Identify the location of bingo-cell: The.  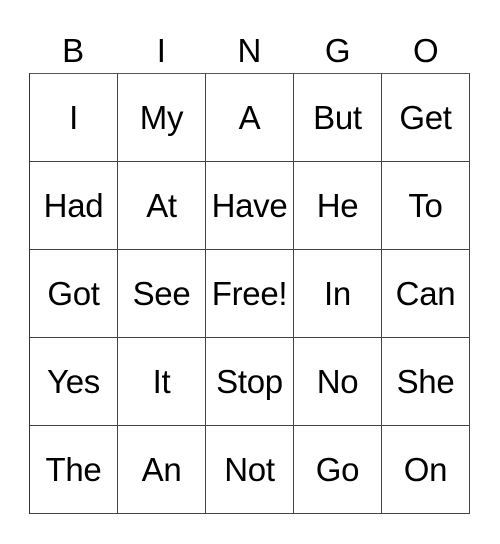
(74, 470).